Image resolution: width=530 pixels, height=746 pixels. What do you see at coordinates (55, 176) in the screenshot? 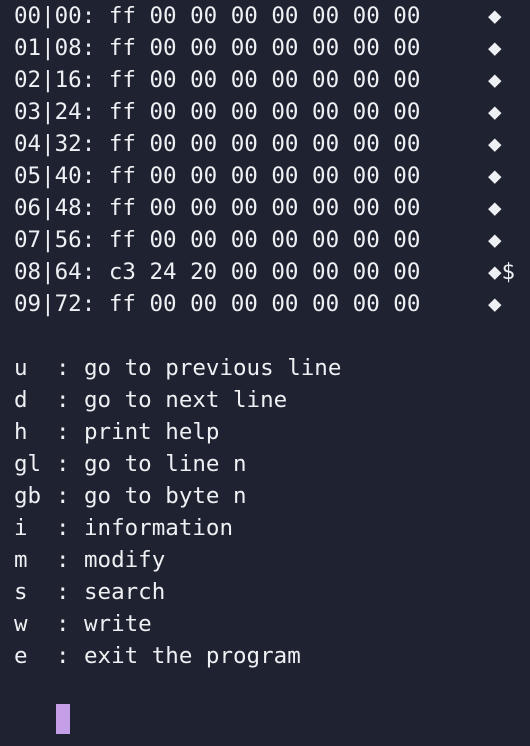
I see `hex-address: 05|40:` at bounding box center [55, 176].